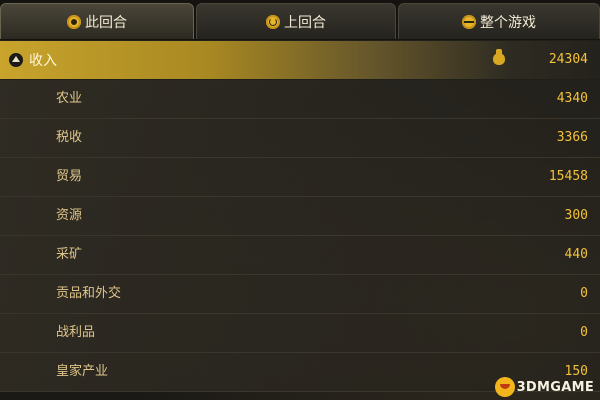 This screenshot has width=600, height=400. I want to click on moneybag-icon, so click(499, 57).